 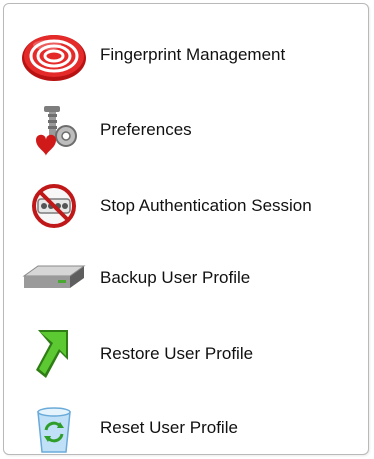 I want to click on restore-user-profile-label: Restore User Profile, so click(x=177, y=353).